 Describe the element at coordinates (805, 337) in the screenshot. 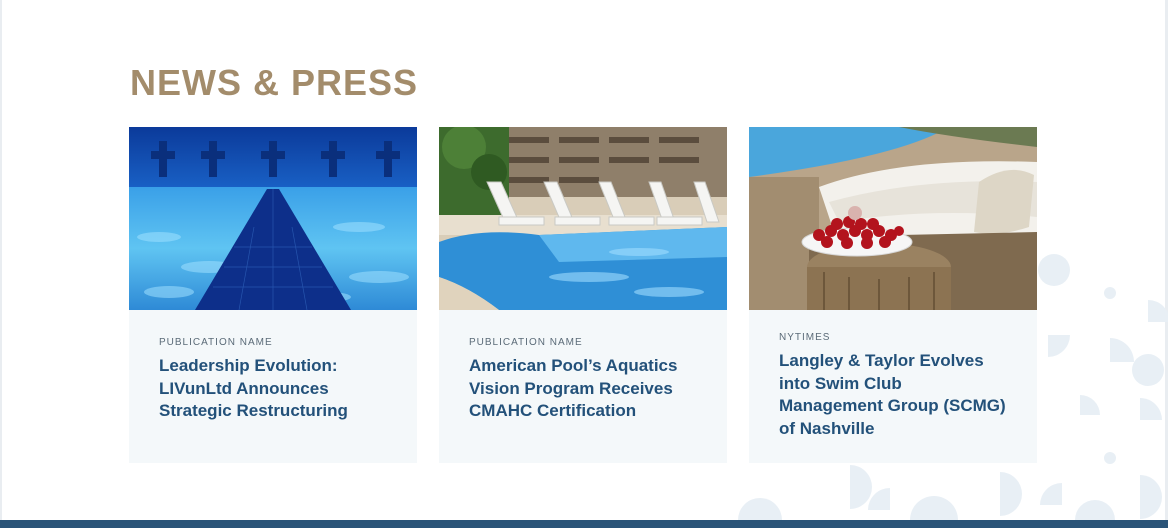

I see `publication-name: NYTIMES` at that location.